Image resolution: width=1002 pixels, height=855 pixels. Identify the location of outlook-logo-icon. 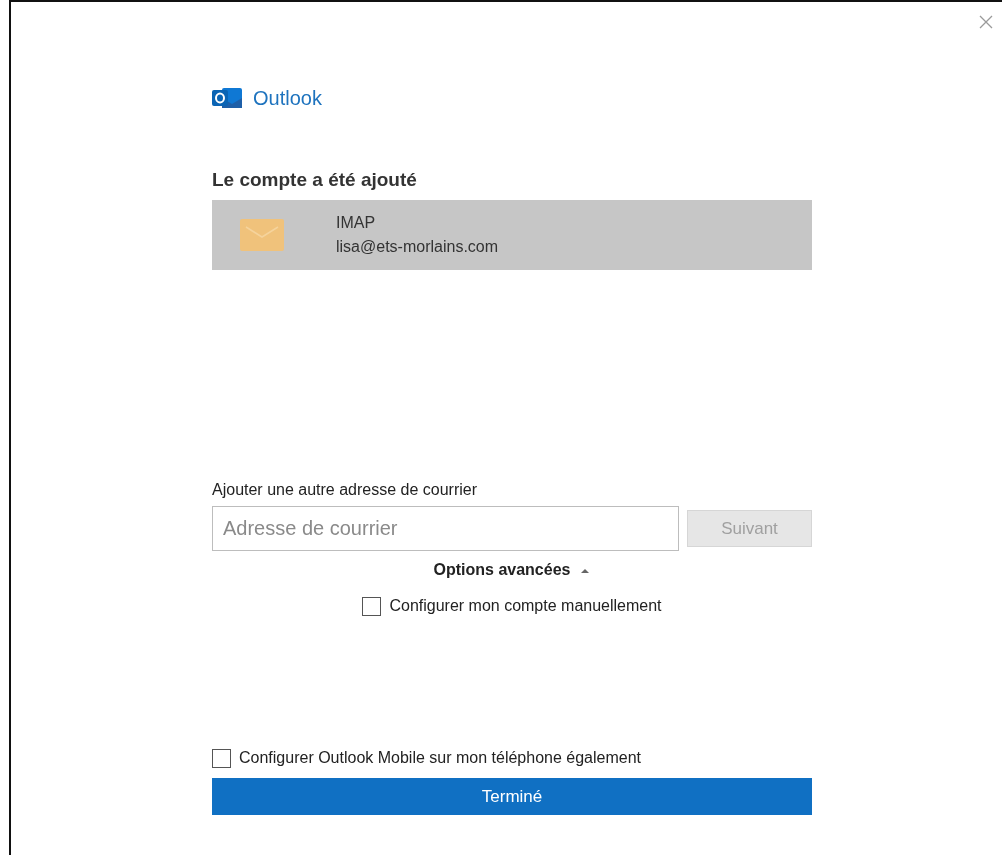
(227, 98).